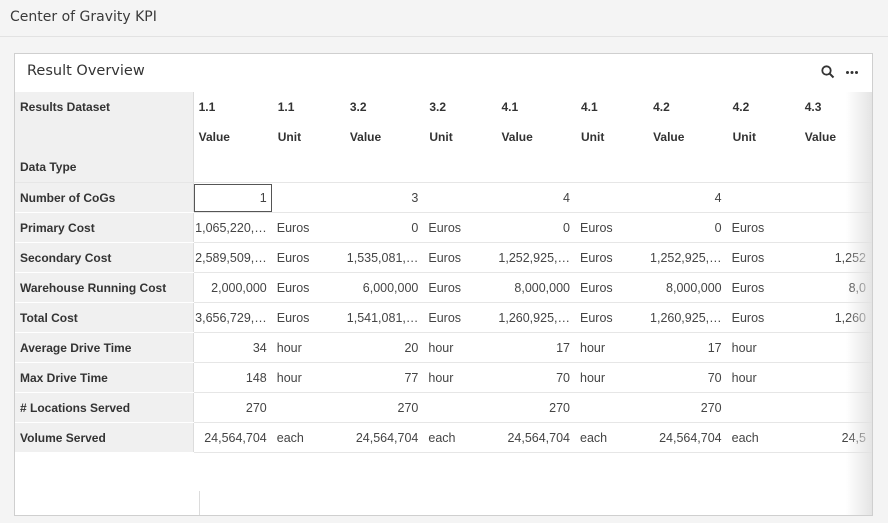  Describe the element at coordinates (688, 377) in the screenshot. I see `value-cell: 70` at that location.